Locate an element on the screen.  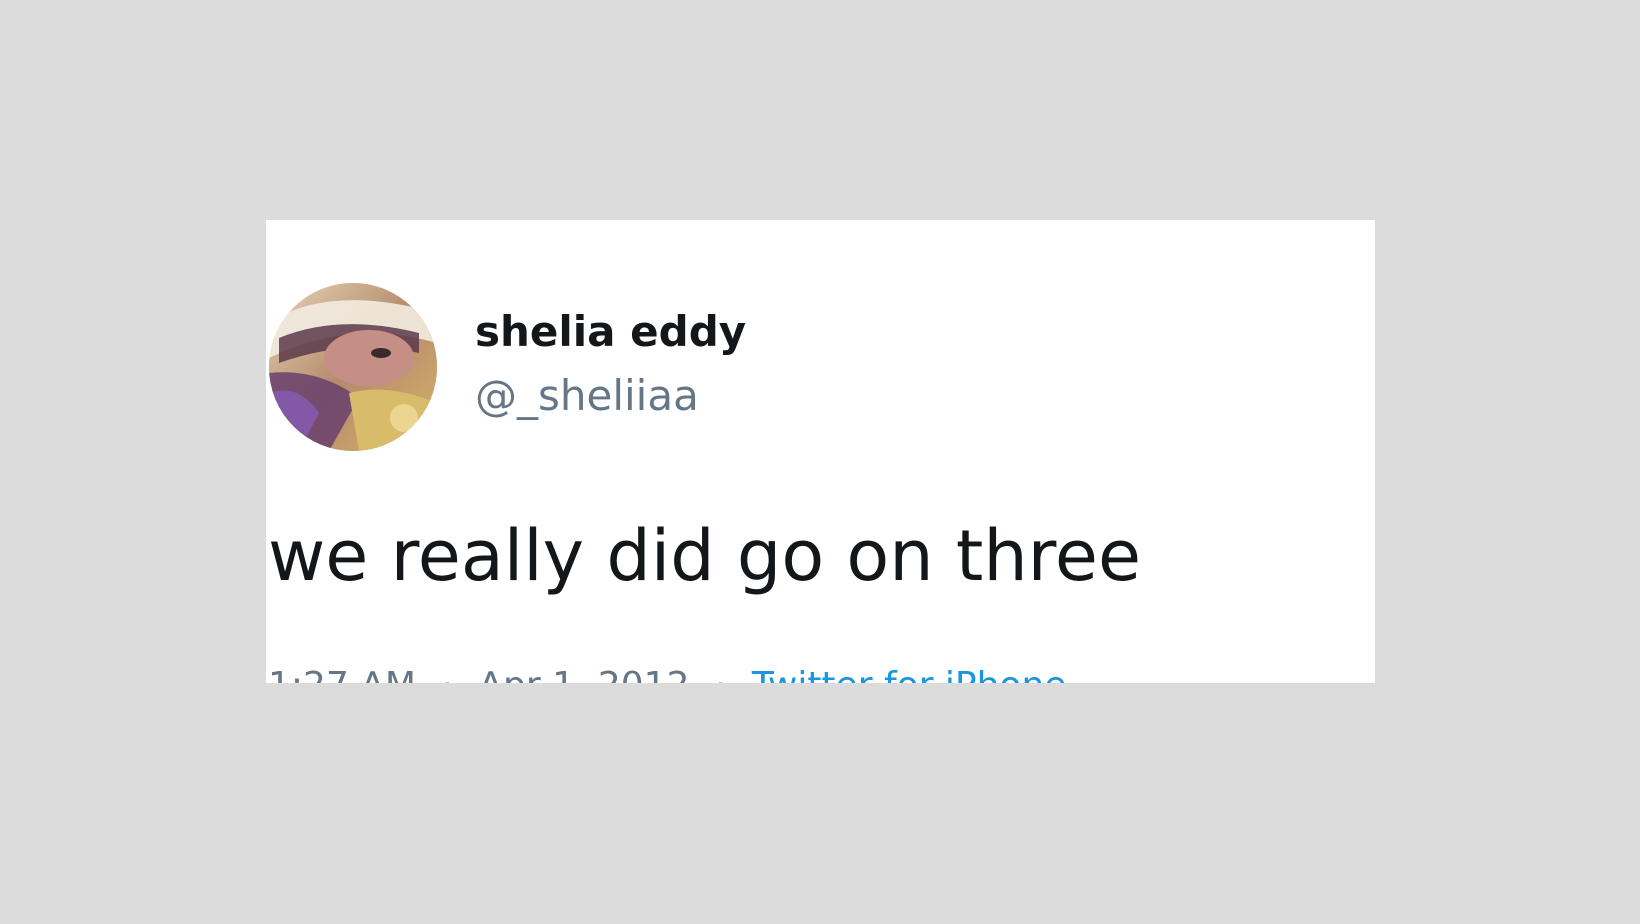
author-display-name: shelia eddy is located at coordinates (610, 332).